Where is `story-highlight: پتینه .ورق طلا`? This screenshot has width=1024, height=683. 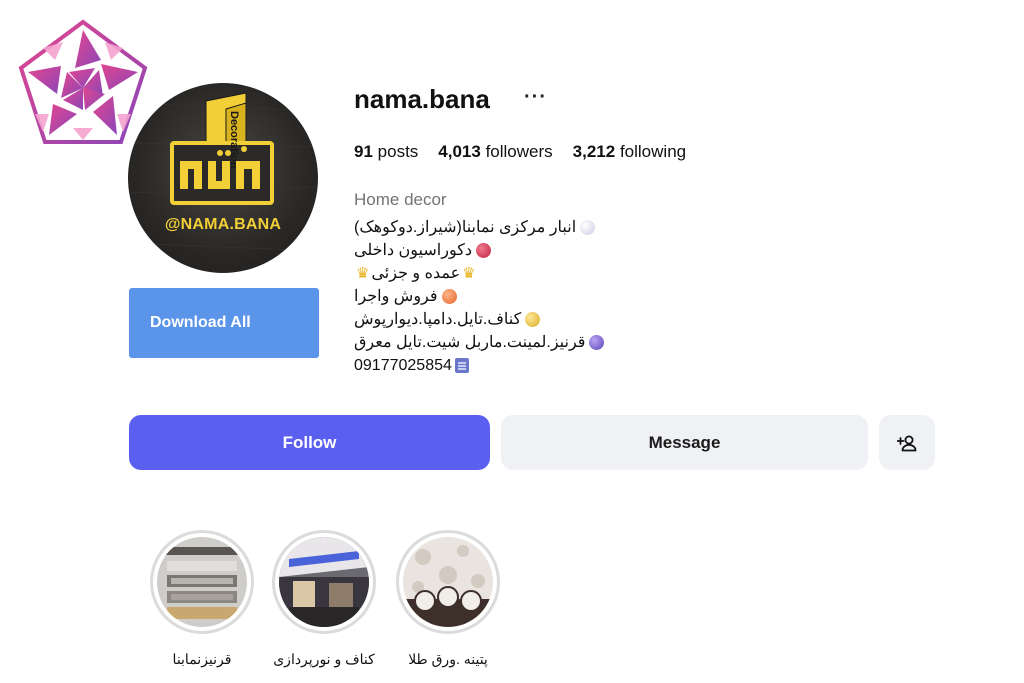
story-highlight: پتینه .ورق طلا is located at coordinates (448, 599).